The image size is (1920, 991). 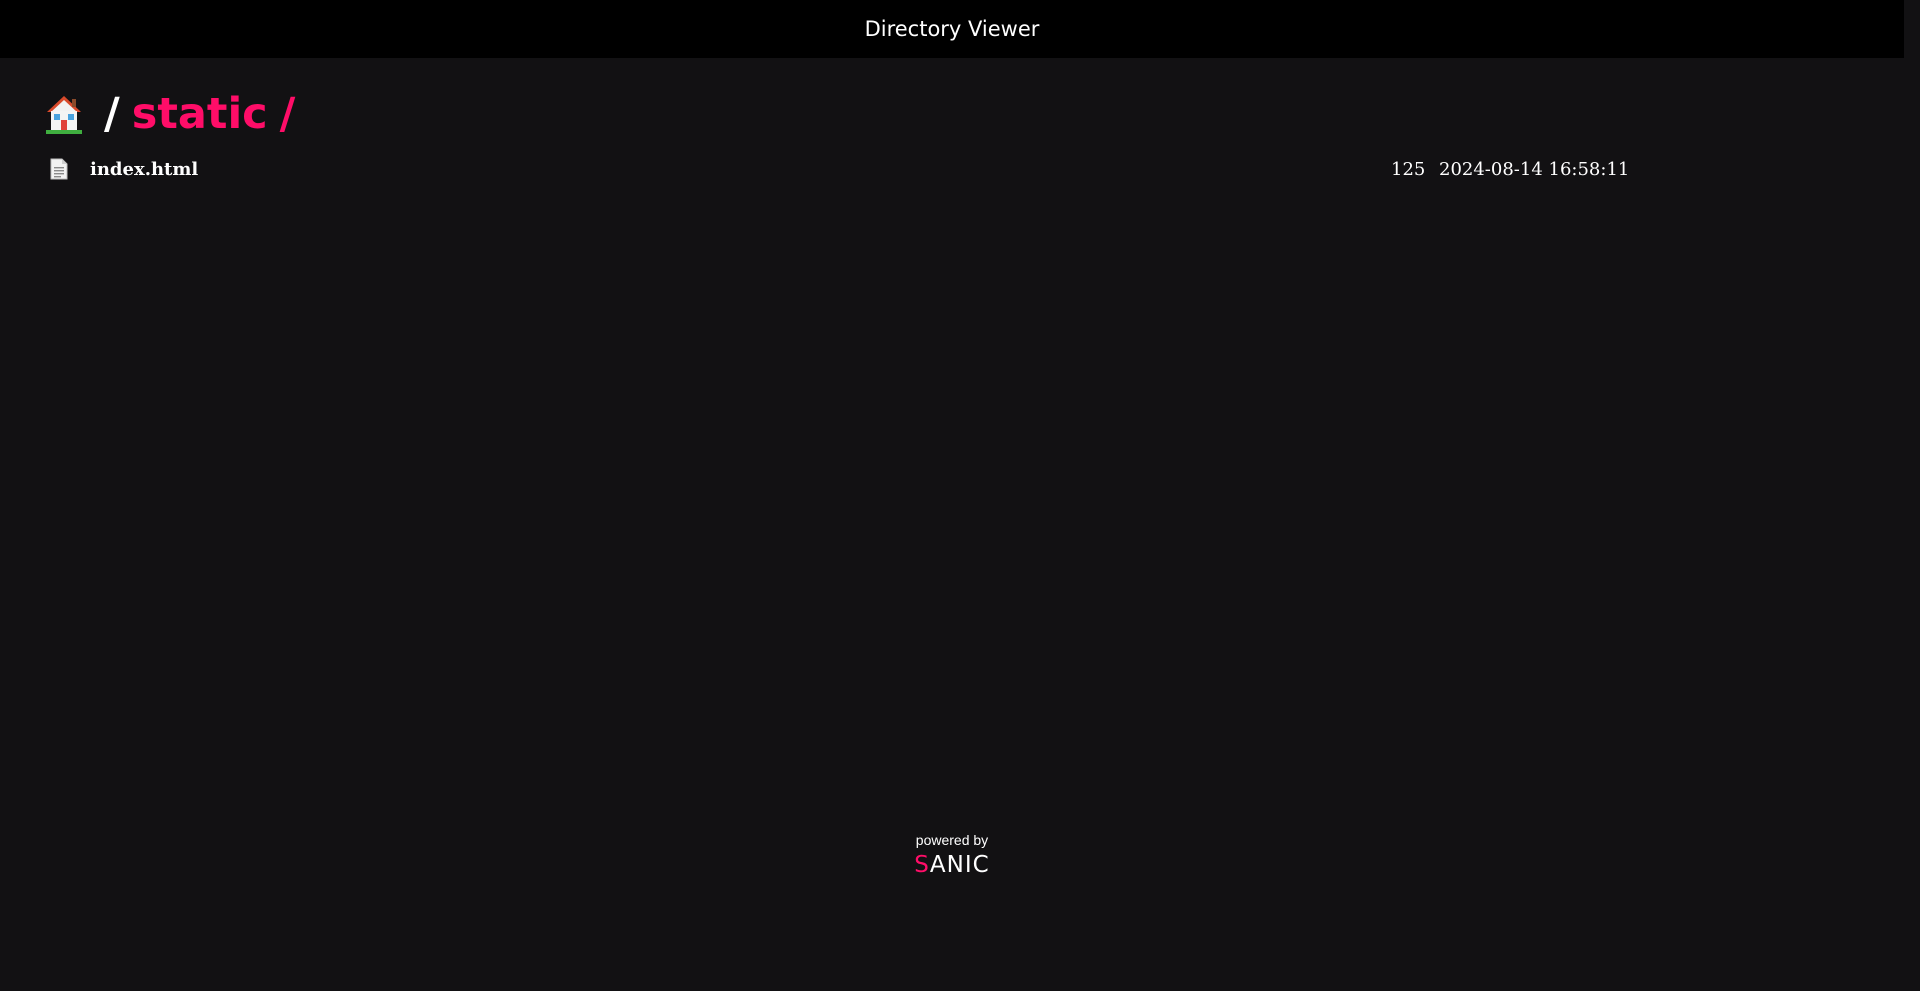 I want to click on breadcrumb-current-folder: static, so click(x=200, y=114).